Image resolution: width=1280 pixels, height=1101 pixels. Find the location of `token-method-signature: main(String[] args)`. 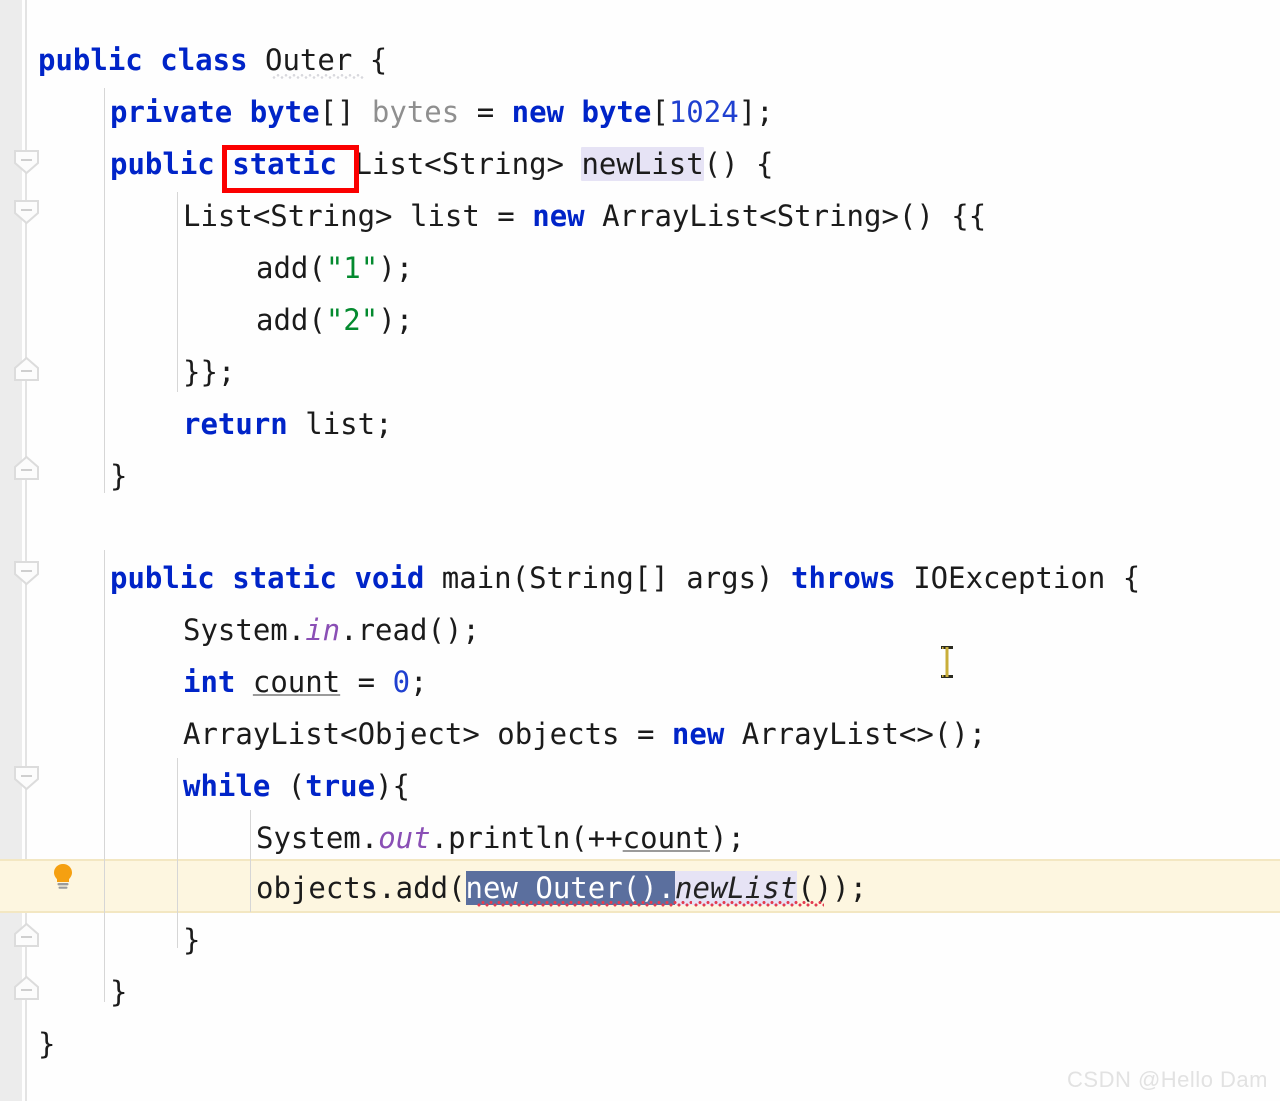

token-method-signature: main(String[] args) is located at coordinates (607, 578).